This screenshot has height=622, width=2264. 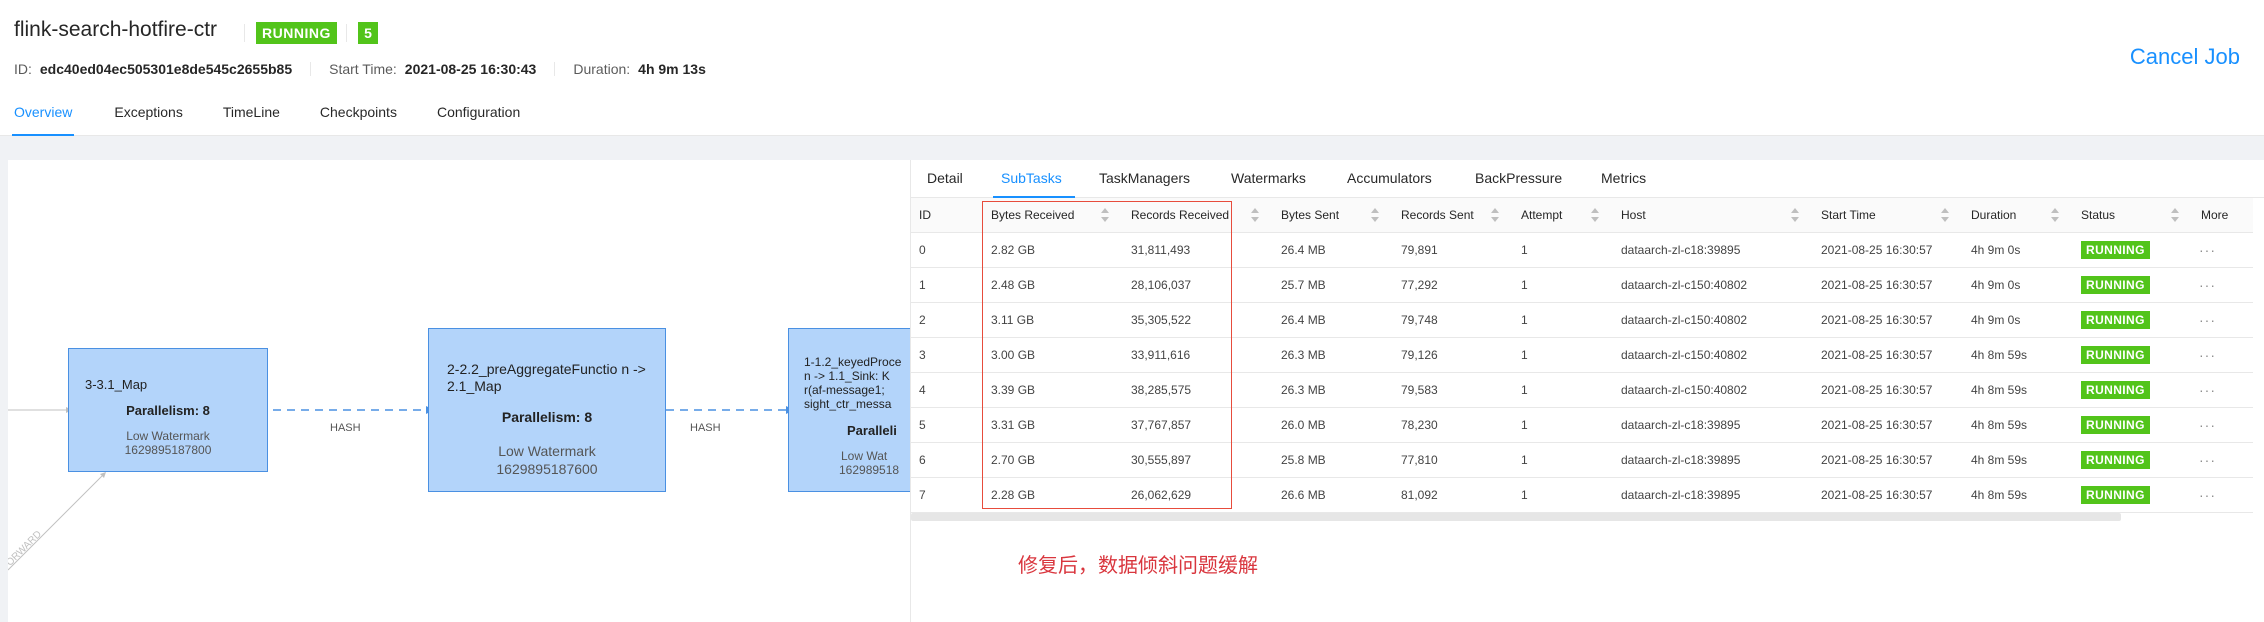 I want to click on cell-host: dataarch-zl-c18:39895, so click(x=1713, y=250).